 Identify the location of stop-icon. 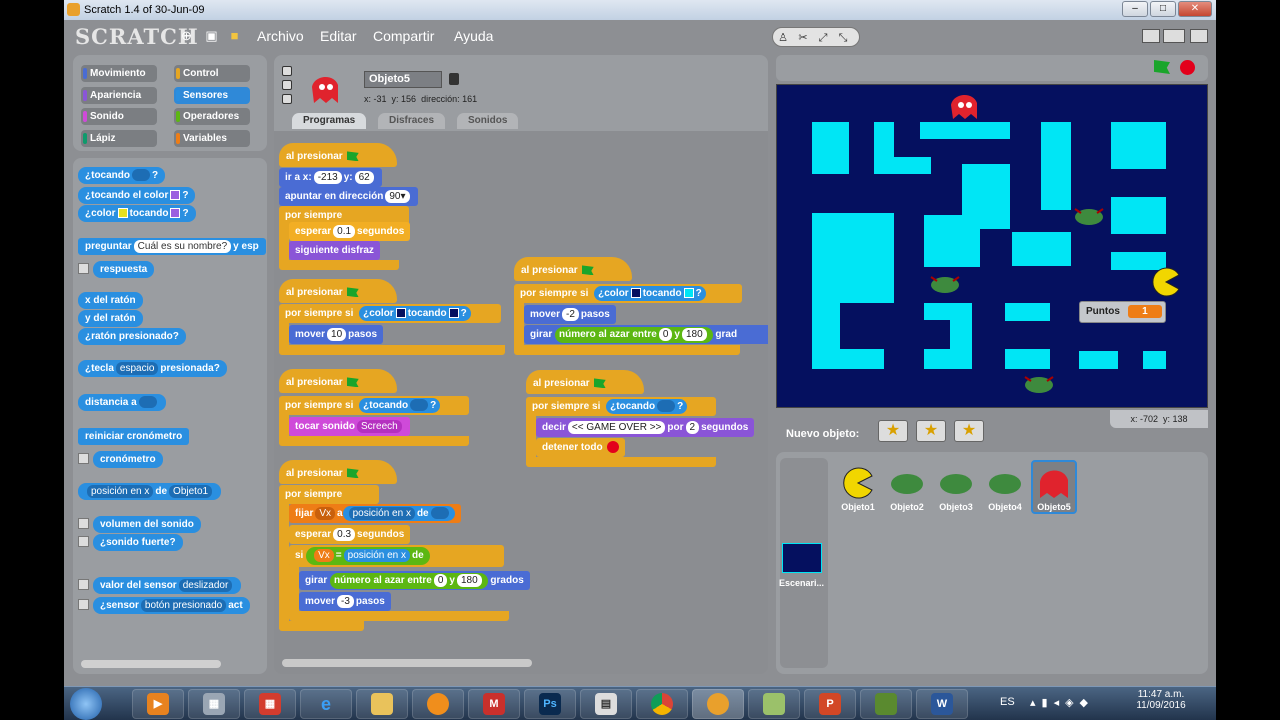
(1187, 67).